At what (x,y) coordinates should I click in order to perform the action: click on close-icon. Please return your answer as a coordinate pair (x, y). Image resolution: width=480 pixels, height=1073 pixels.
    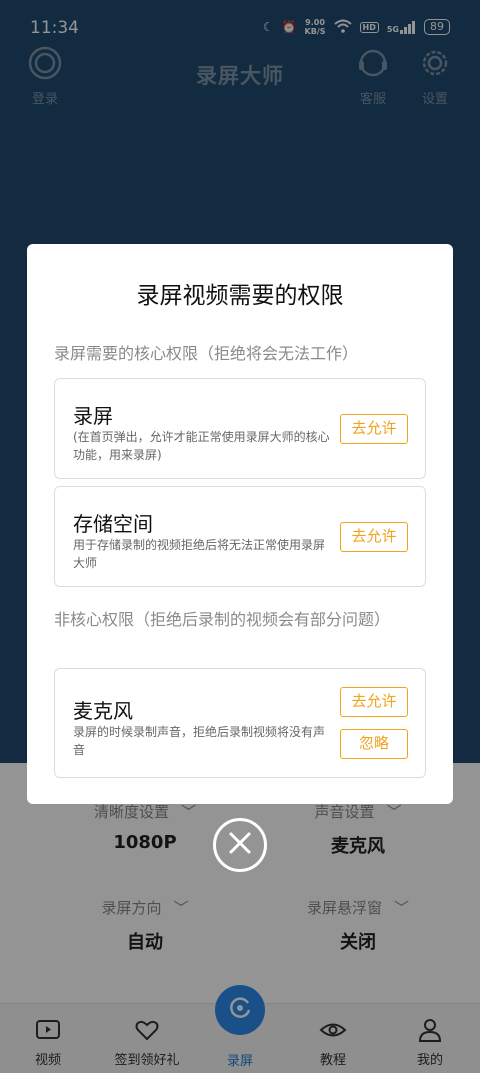
    Looking at the image, I should click on (240, 845).